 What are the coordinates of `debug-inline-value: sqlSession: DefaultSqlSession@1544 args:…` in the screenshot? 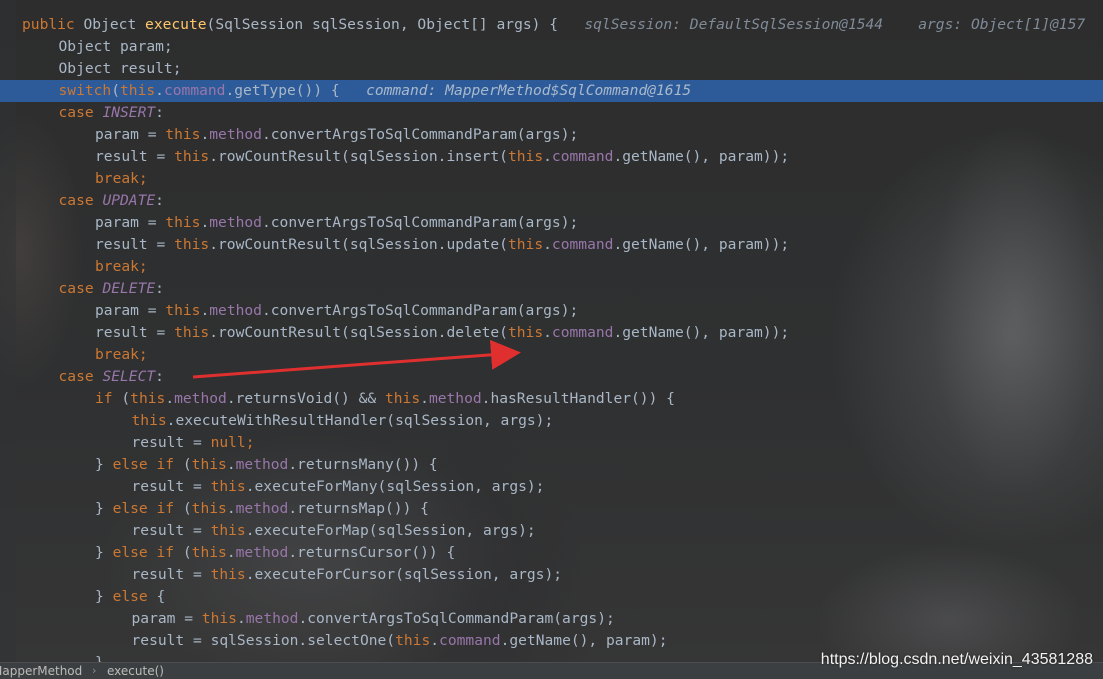 It's located at (822, 24).